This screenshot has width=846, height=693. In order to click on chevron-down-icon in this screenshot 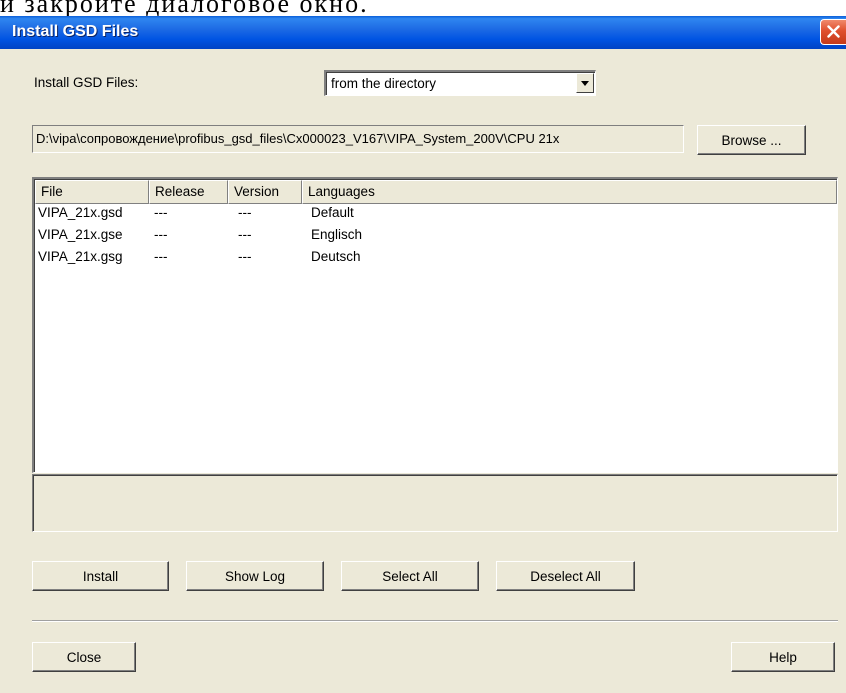, I will do `click(585, 83)`.